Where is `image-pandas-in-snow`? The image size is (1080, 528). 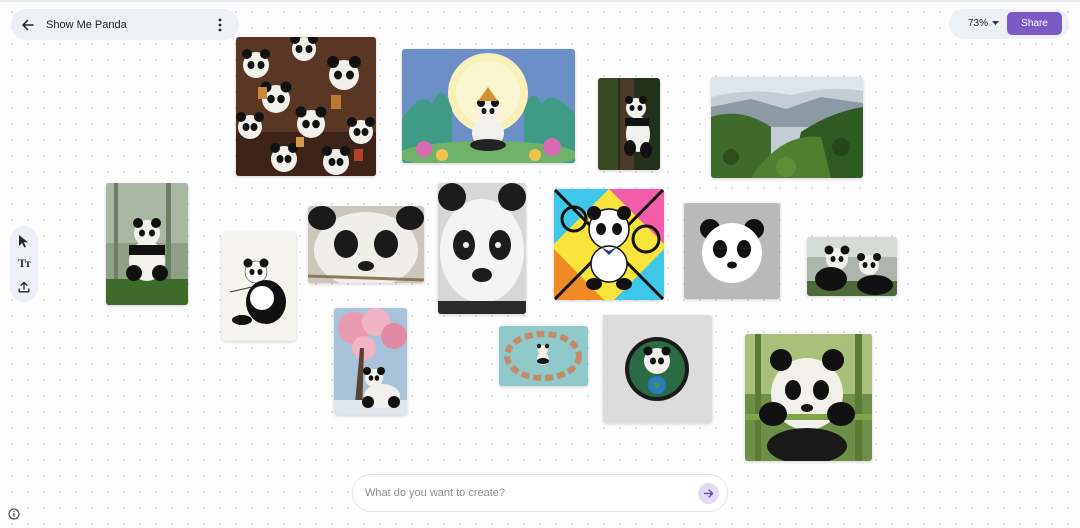
image-pandas-in-snow is located at coordinates (852, 266).